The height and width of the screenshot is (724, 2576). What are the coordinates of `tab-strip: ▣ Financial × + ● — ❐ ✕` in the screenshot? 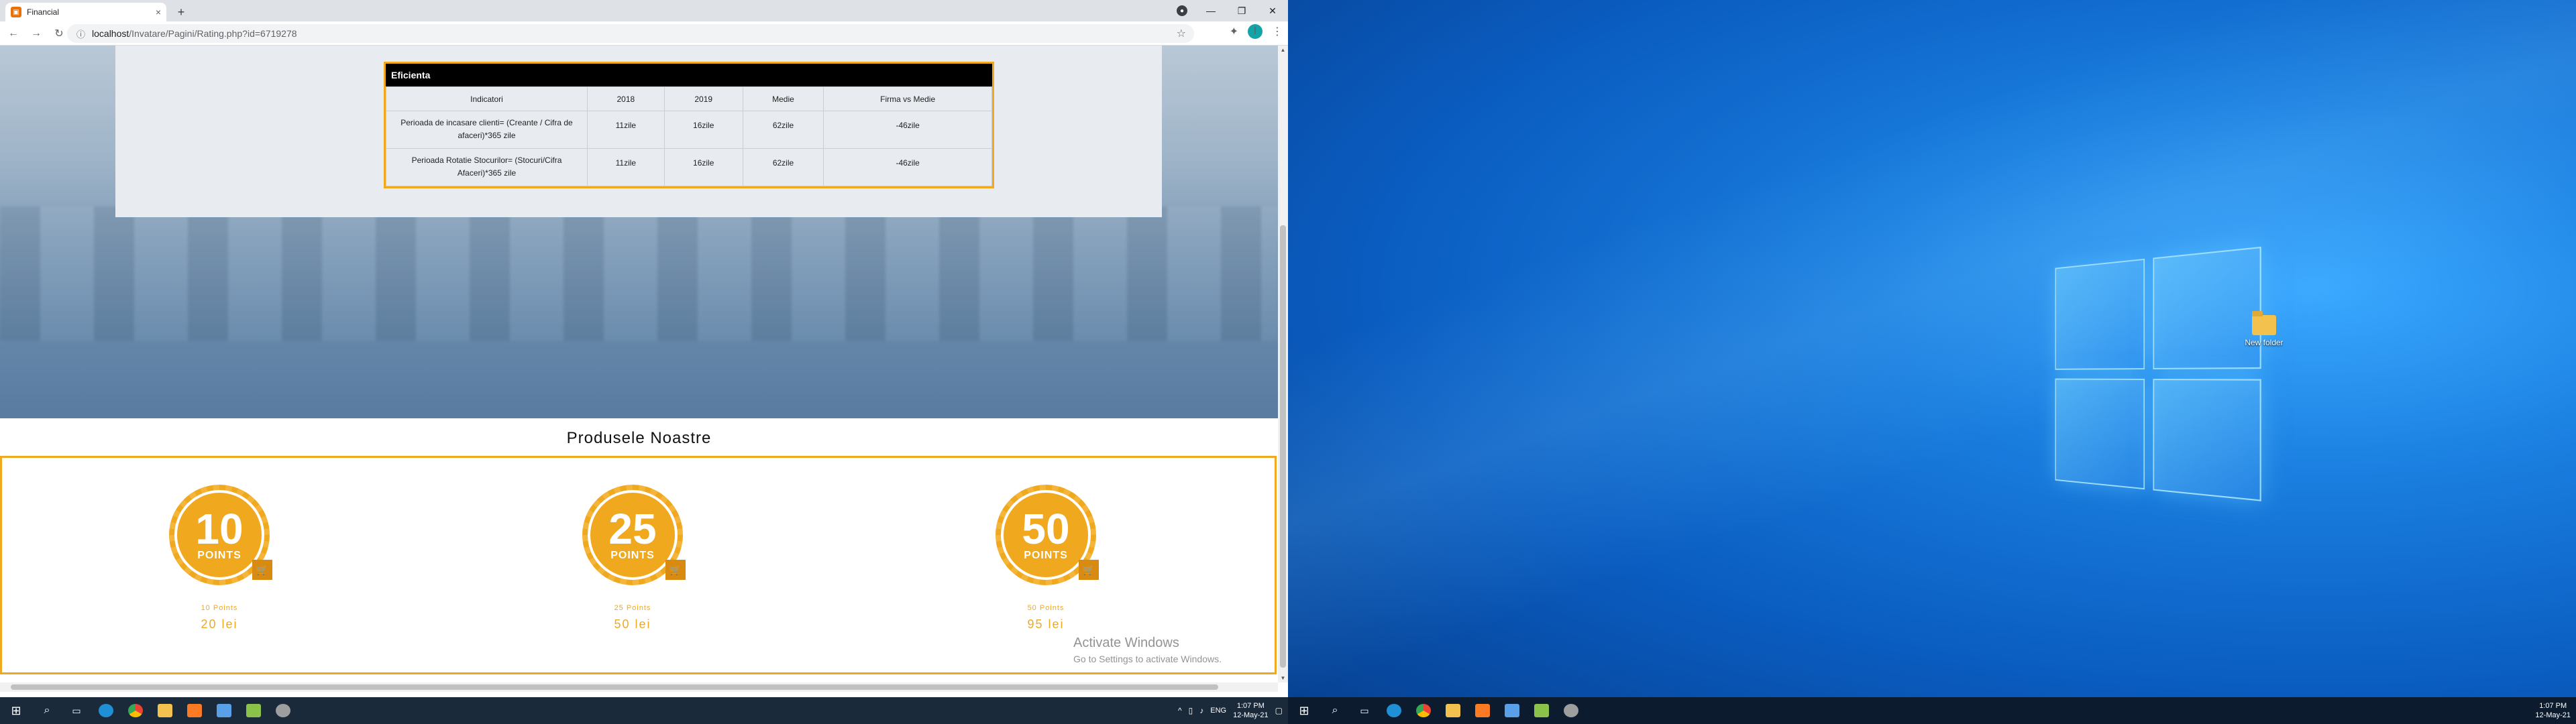 It's located at (644, 10).